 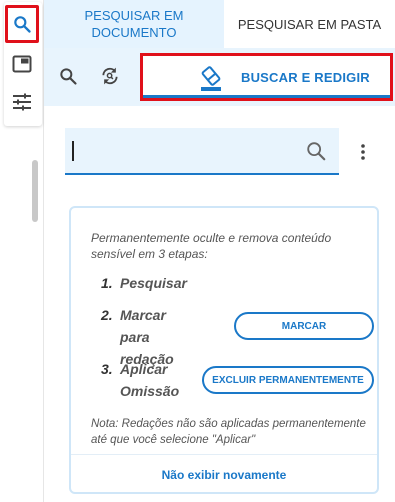 I want to click on tab-label: PESQUISAR EM PASTA, so click(x=309, y=24).